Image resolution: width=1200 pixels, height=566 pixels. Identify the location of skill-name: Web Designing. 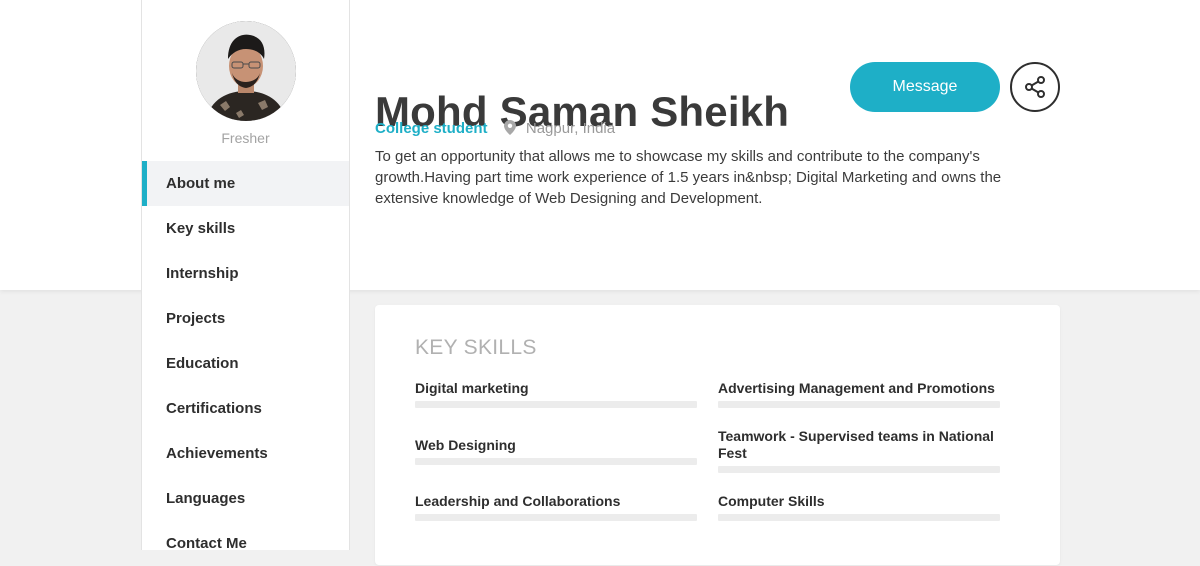
(465, 445).